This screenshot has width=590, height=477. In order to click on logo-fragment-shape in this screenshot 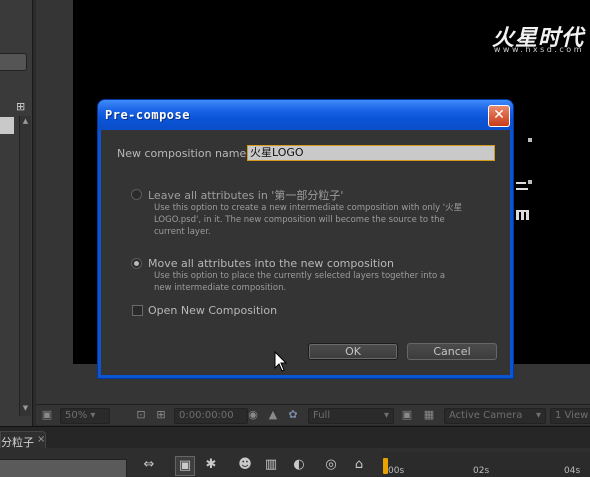, I will do `click(522, 201)`.